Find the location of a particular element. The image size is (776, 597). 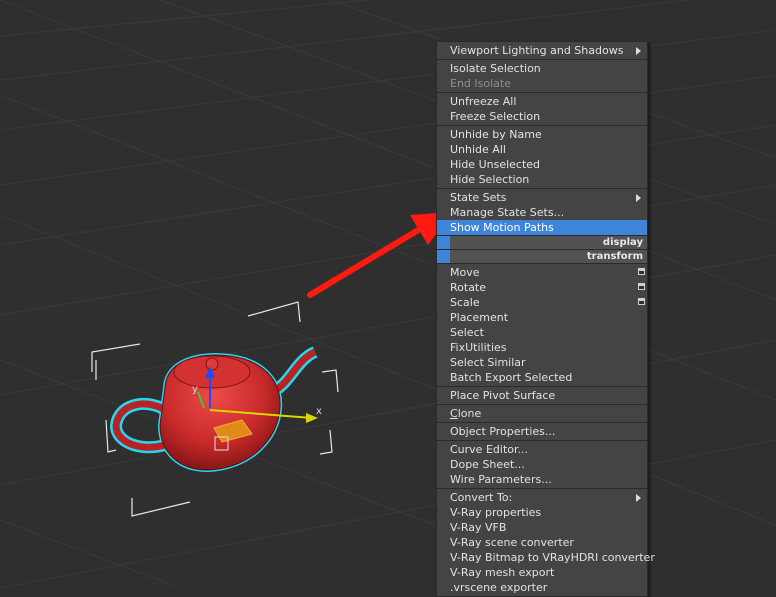

menu-item-vray-properties: V-Ray properties is located at coordinates (542, 512).